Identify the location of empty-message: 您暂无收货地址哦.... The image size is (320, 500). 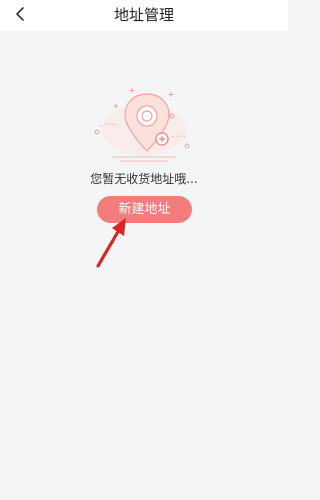
(144, 179).